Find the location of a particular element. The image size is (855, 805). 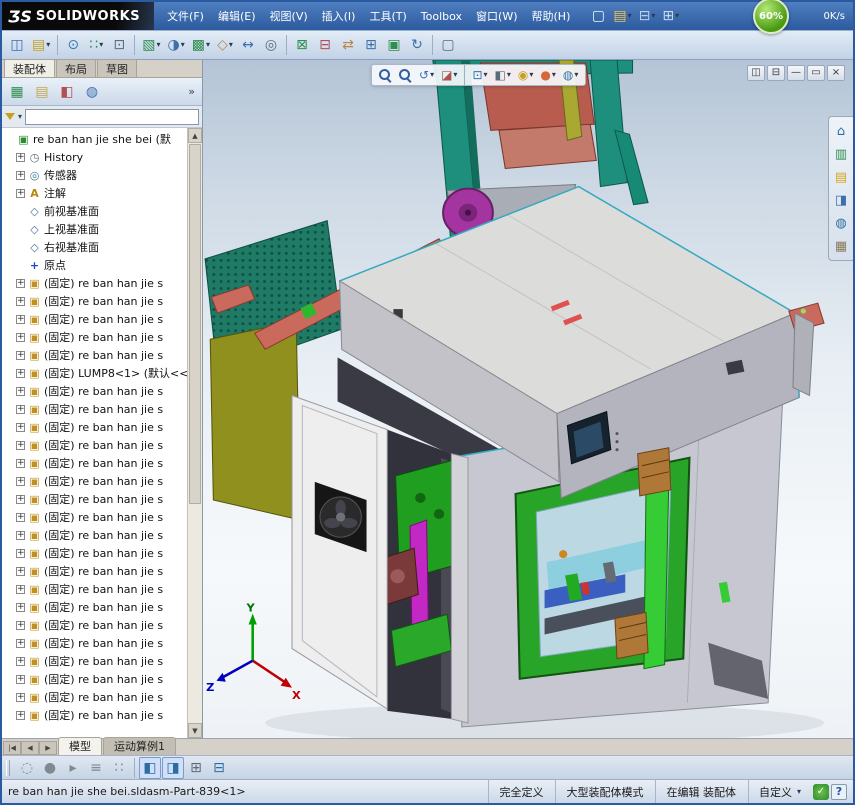

menu-item-4: 工具(T) is located at coordinates (387, 16).